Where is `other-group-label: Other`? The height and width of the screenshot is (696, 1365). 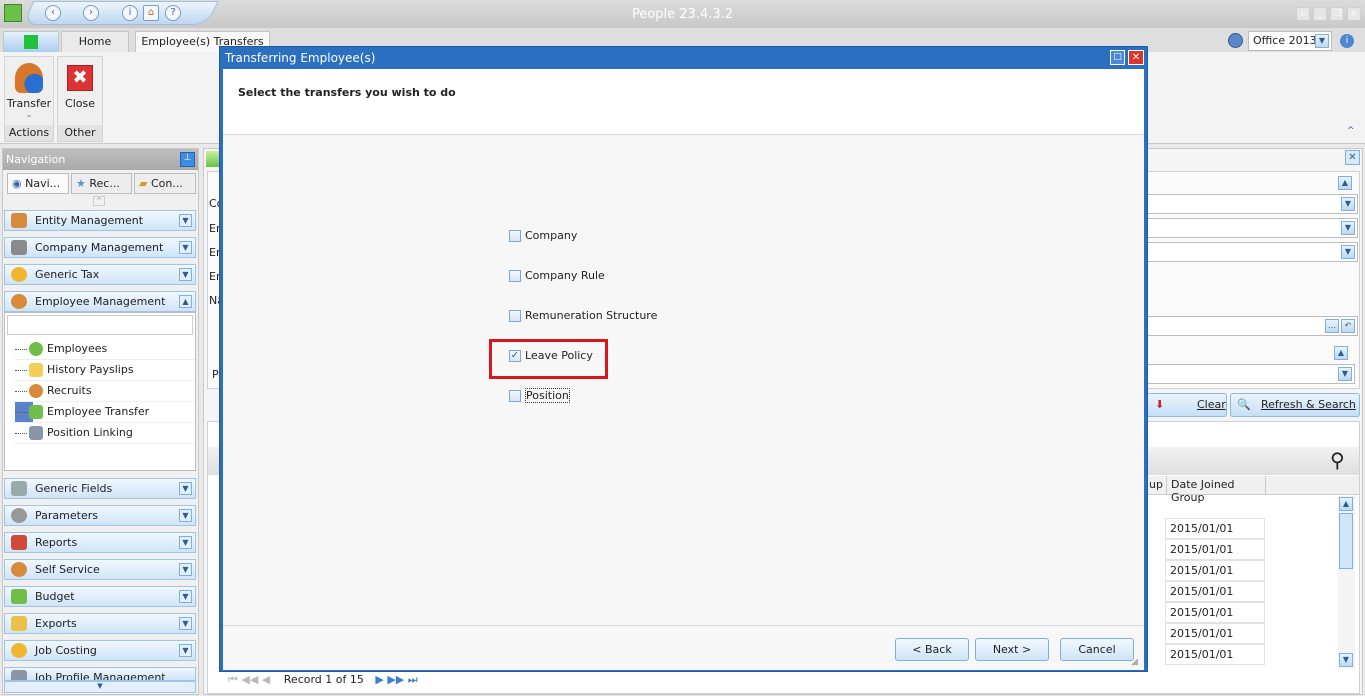 other-group-label: Other is located at coordinates (80, 133).